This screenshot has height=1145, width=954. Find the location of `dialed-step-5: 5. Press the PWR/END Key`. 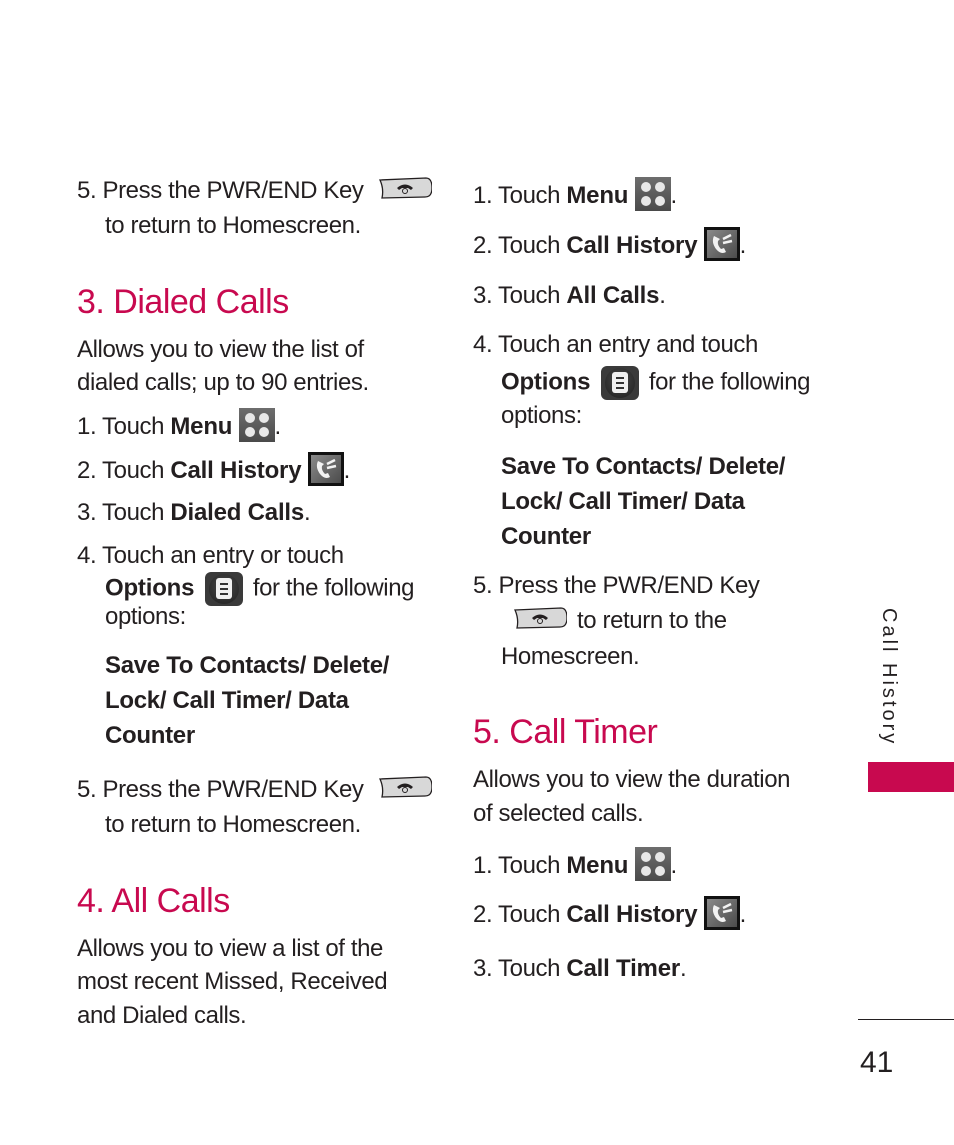

dialed-step-5: 5. Press the PWR/END Key is located at coordinates (255, 790).